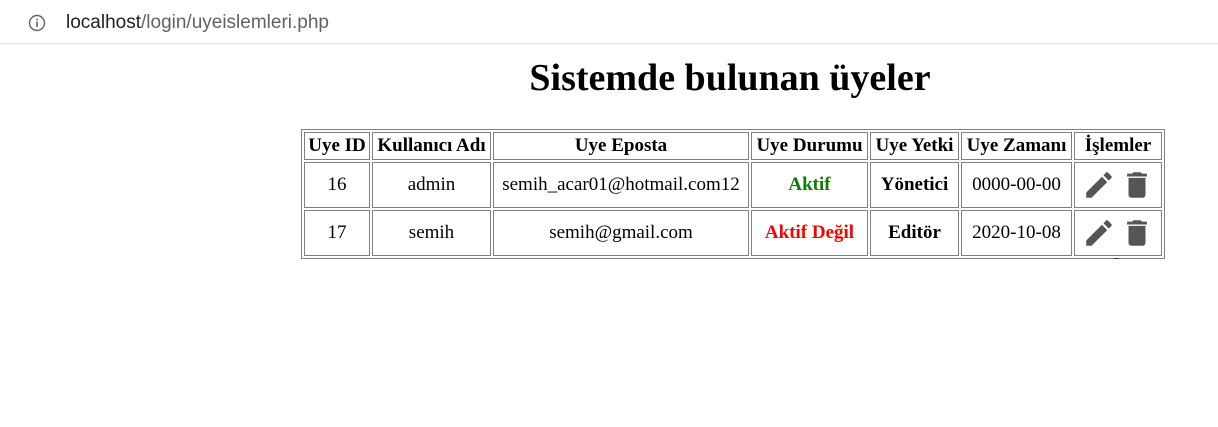 The height and width of the screenshot is (427, 1218). I want to click on cell-id: 16, so click(337, 185).